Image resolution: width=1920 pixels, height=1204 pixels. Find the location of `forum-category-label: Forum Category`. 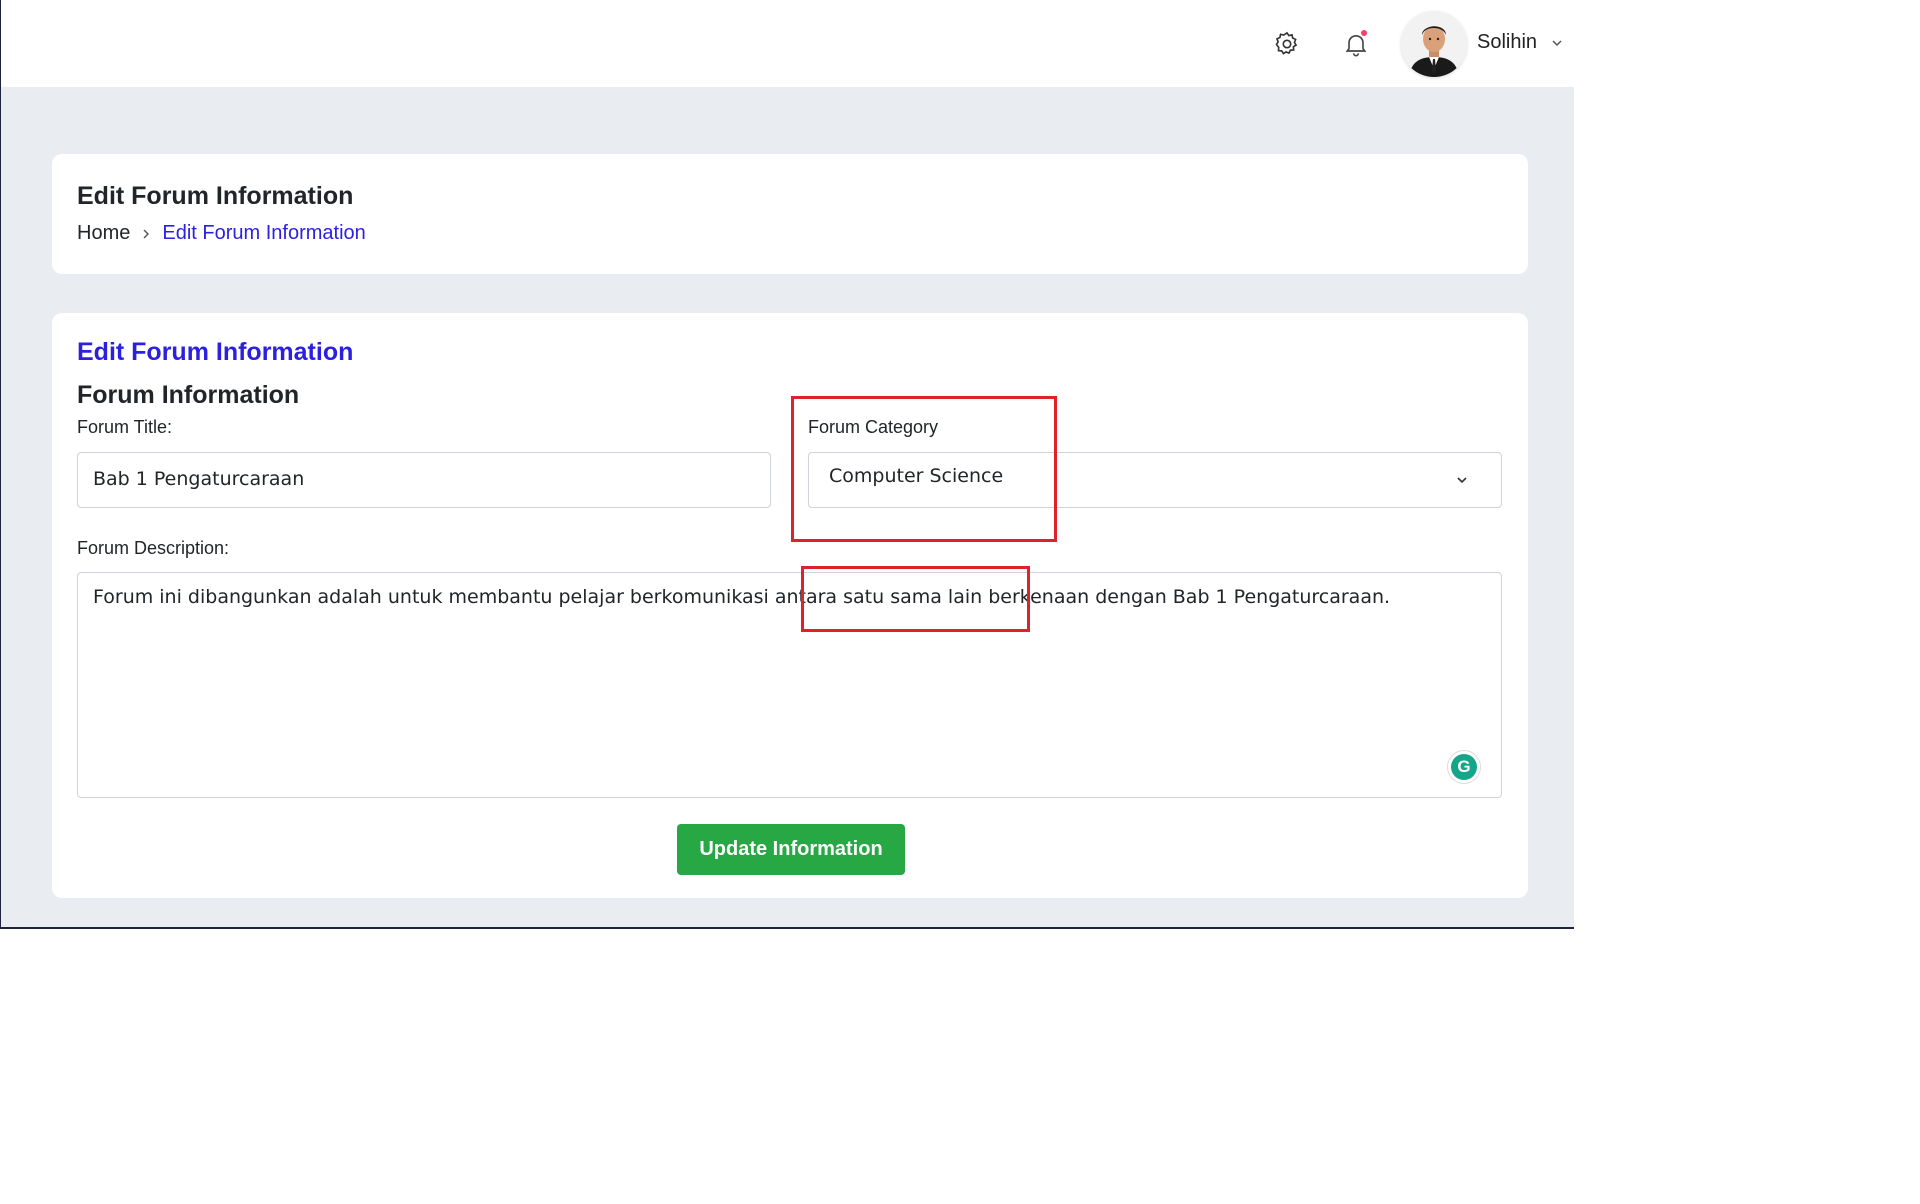

forum-category-label: Forum Category is located at coordinates (873, 427).